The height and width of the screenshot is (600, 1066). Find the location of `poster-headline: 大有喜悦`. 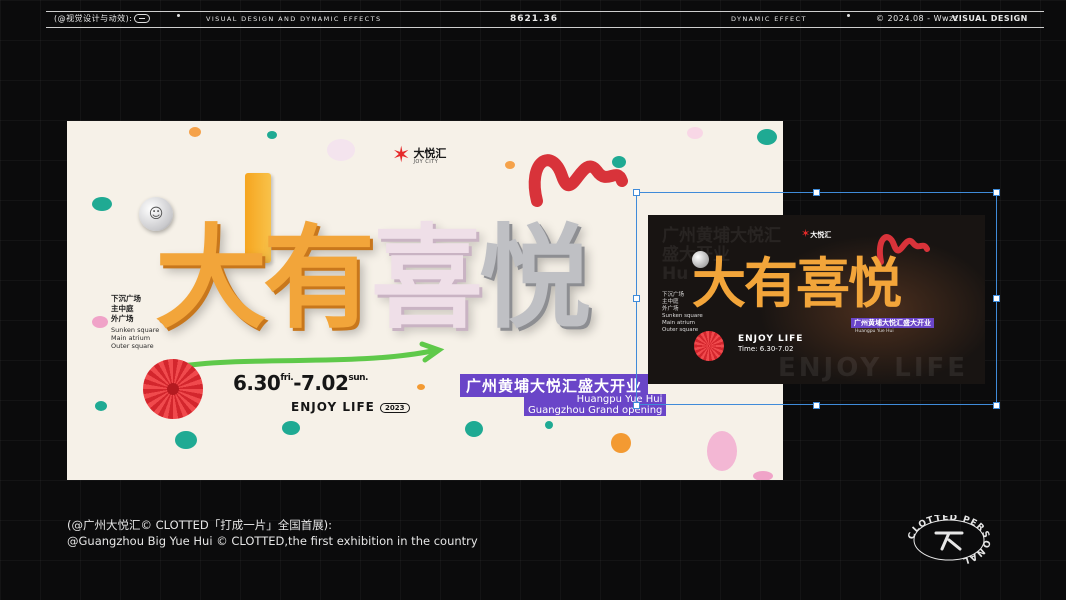

poster-headline: 大有喜悦 is located at coordinates (373, 279).